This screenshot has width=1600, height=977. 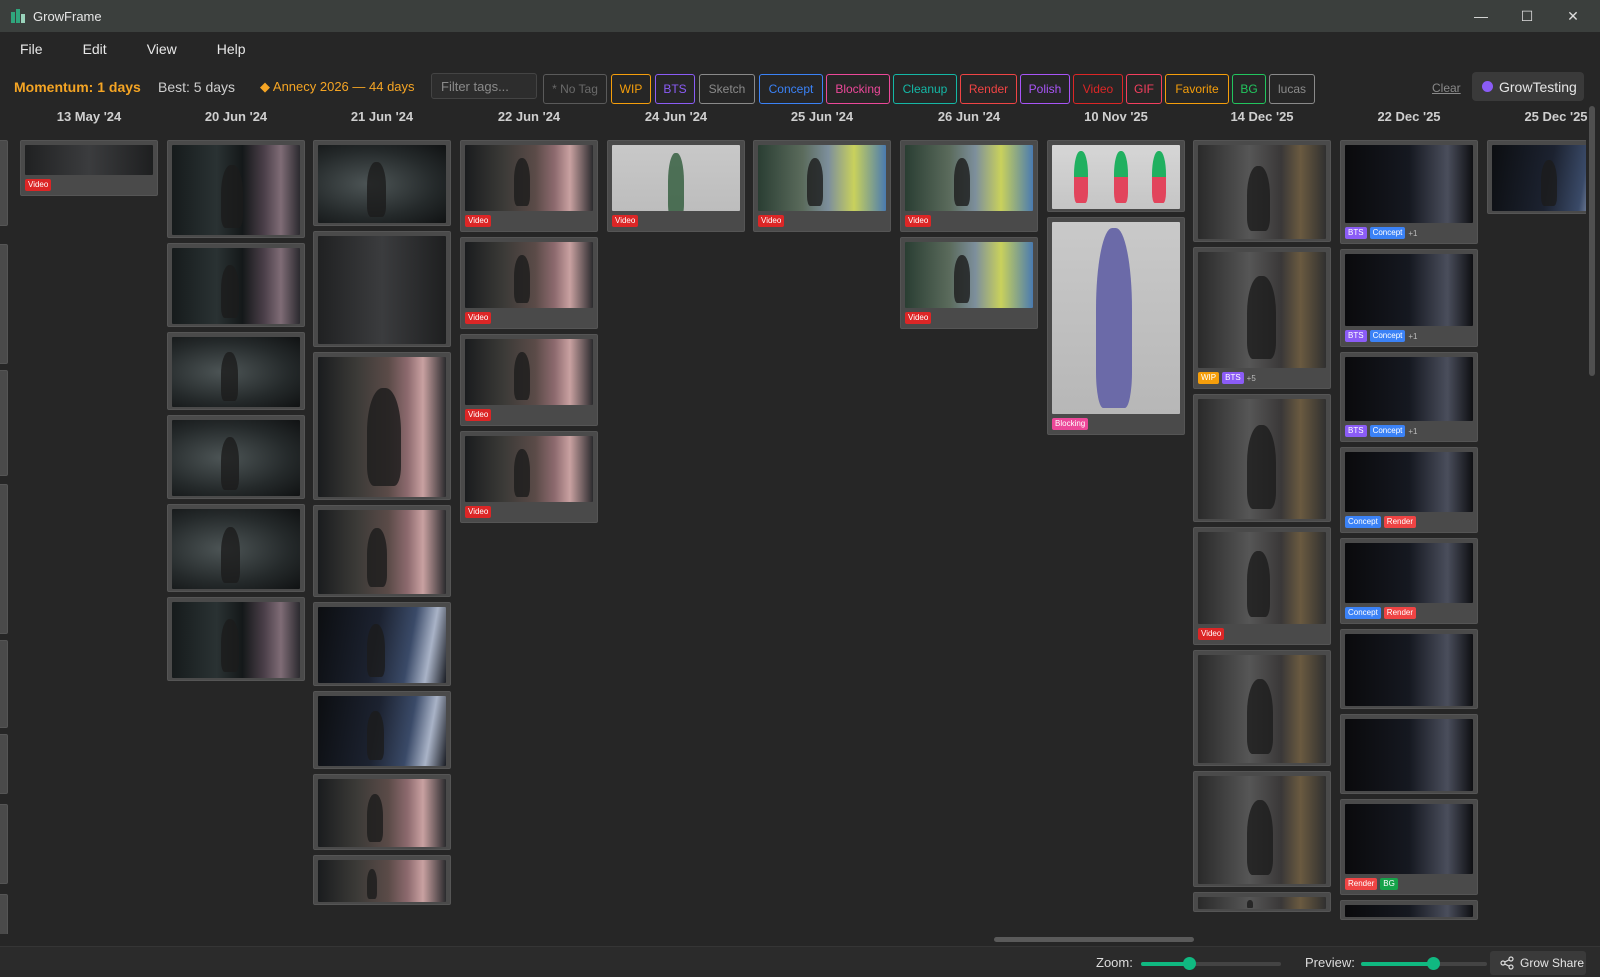 What do you see at coordinates (631, 89) in the screenshot?
I see `tag-filter-wip: WIP` at bounding box center [631, 89].